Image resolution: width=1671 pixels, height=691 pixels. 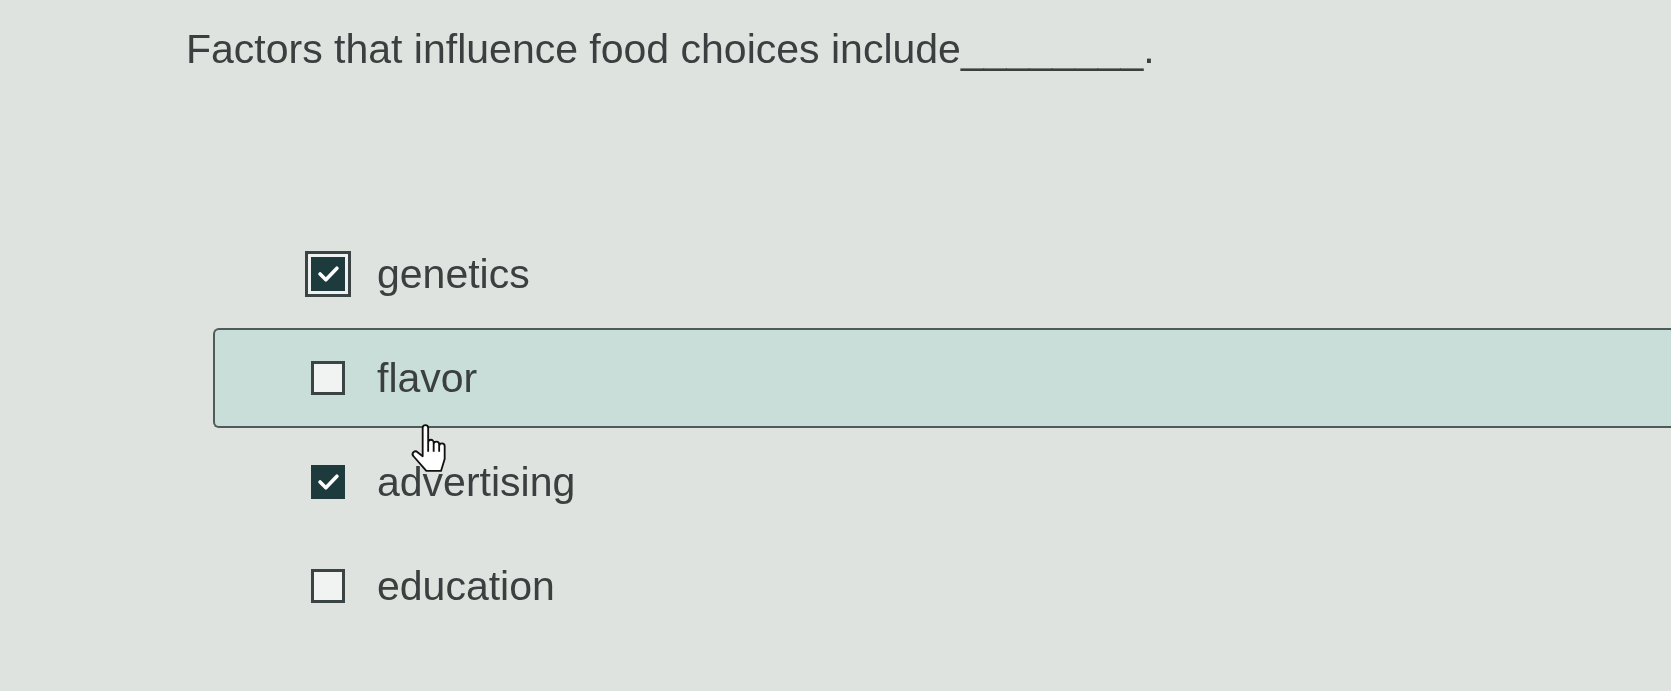 What do you see at coordinates (453, 274) in the screenshot?
I see `option-label: genetics` at bounding box center [453, 274].